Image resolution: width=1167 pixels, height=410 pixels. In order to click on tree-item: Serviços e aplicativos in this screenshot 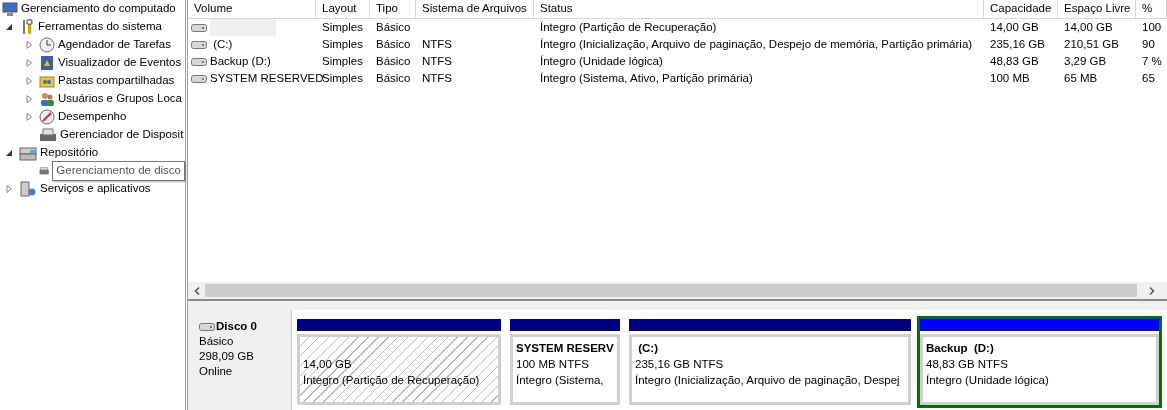, I will do `click(95, 189)`.